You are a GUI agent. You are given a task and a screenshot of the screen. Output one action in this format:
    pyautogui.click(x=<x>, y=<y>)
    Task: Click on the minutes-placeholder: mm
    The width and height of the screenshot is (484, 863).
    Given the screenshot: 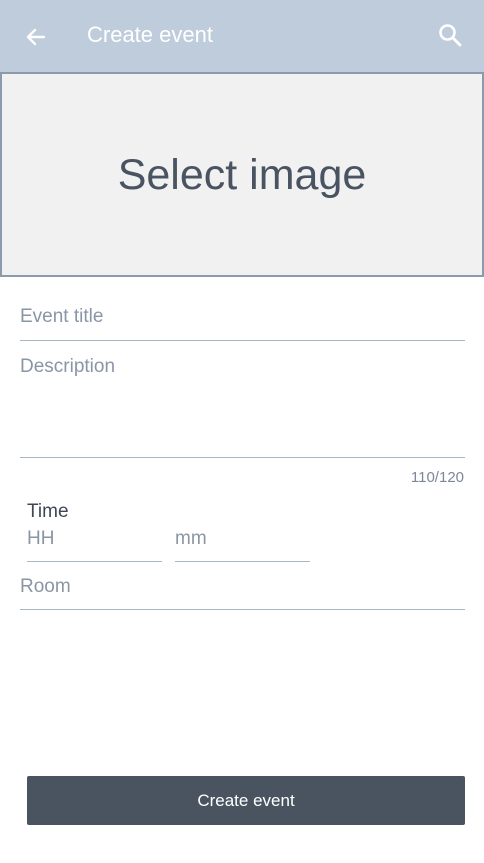 What is the action you would take?
    pyautogui.click(x=191, y=538)
    